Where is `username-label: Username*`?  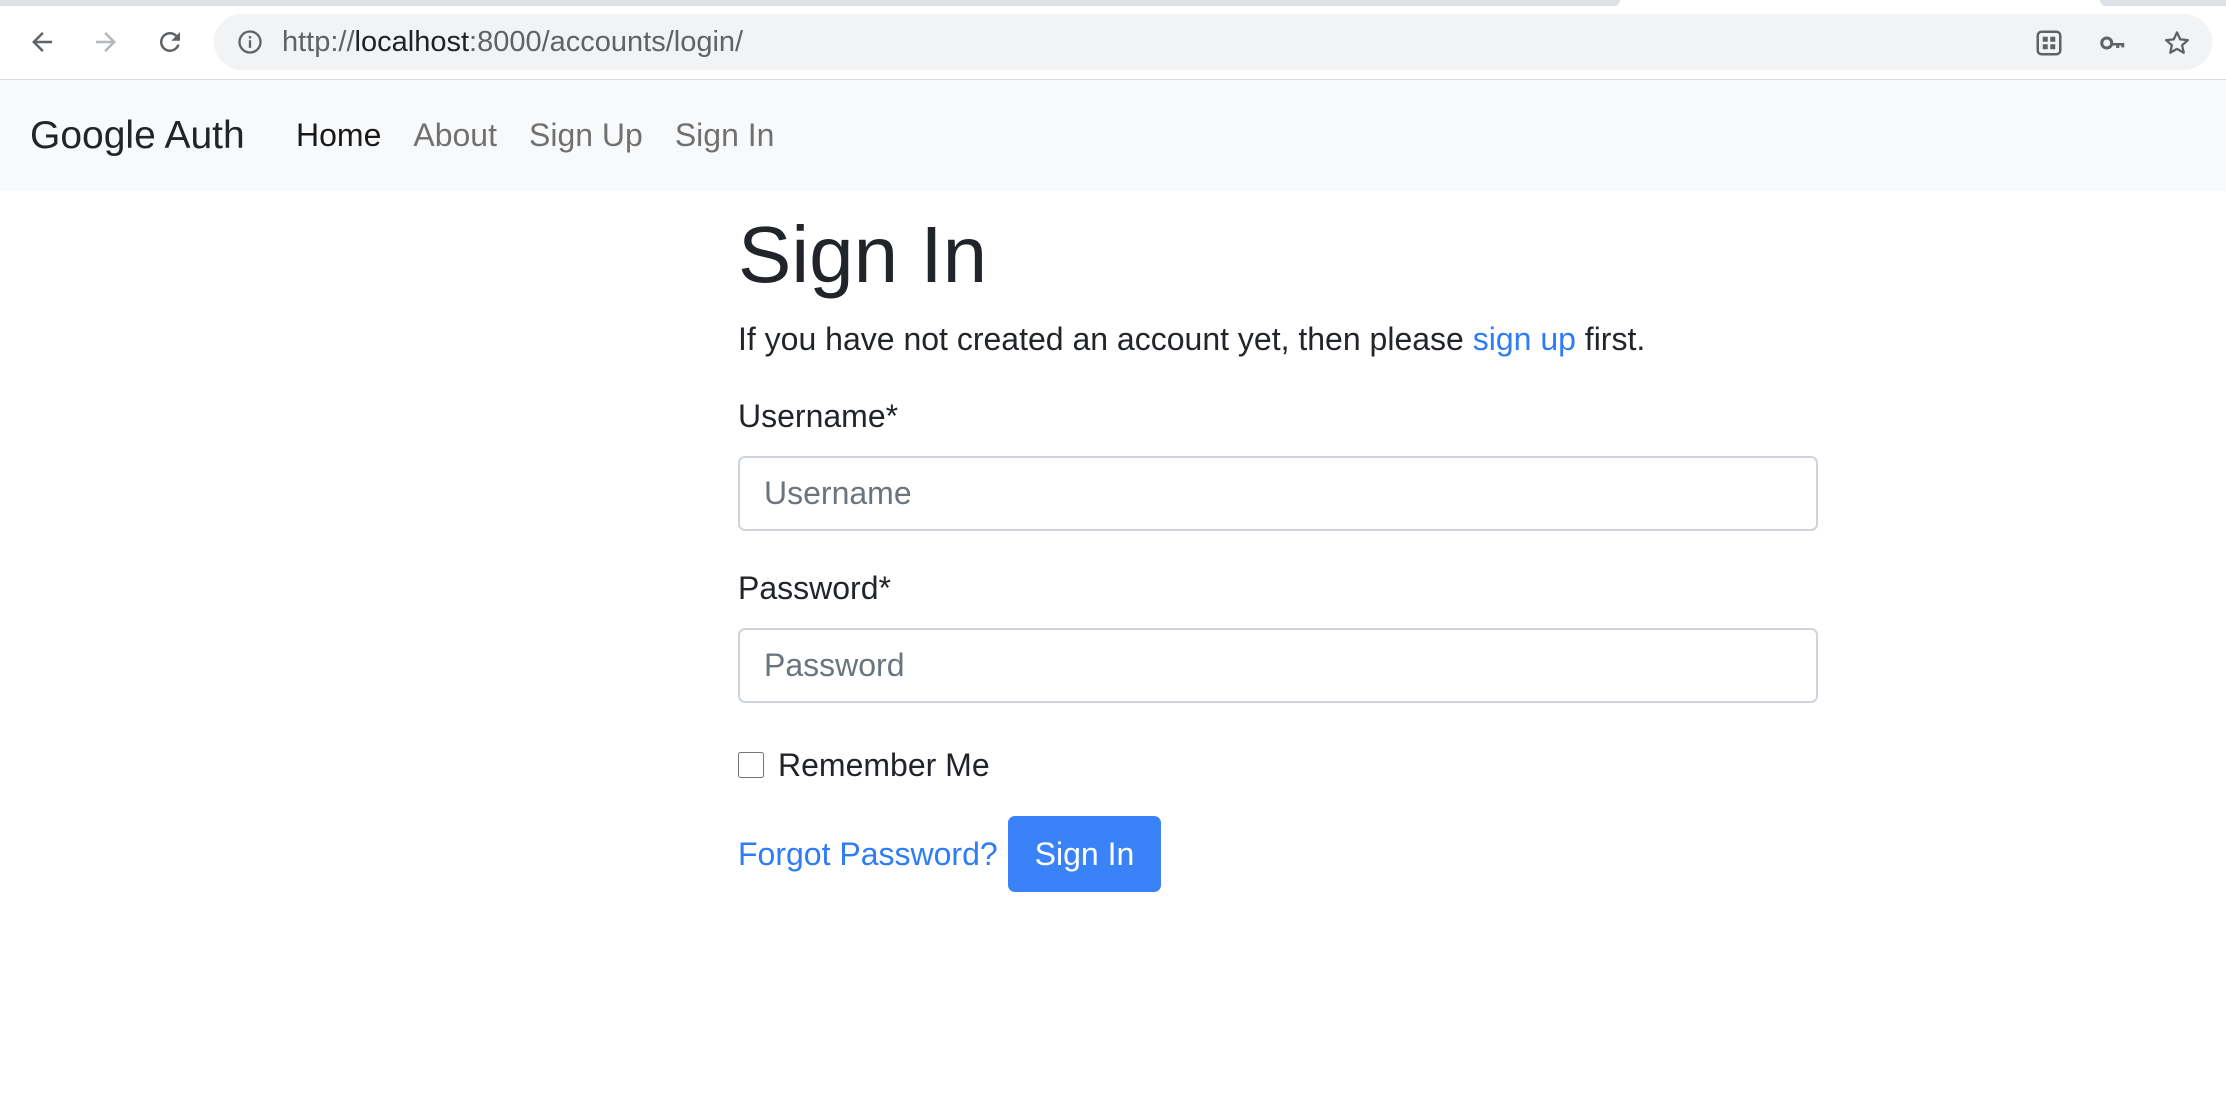
username-label: Username* is located at coordinates (818, 416).